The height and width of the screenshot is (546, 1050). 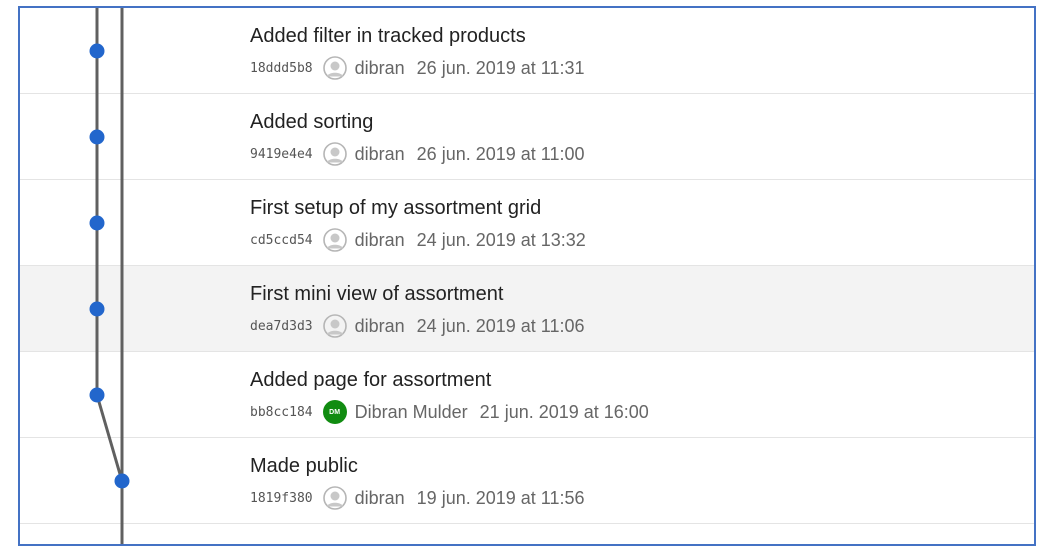 I want to click on commit-hash: cd5ccd54, so click(x=281, y=240).